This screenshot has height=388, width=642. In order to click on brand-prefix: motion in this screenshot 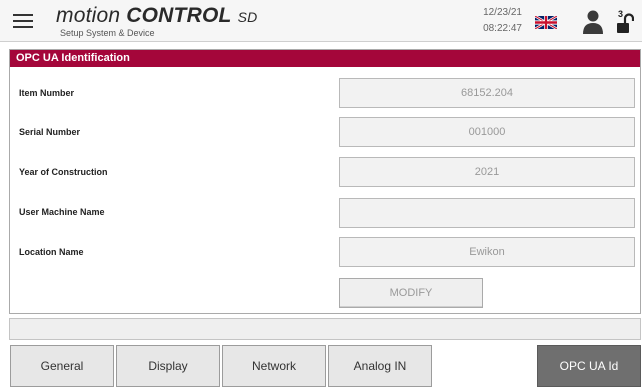, I will do `click(88, 15)`.